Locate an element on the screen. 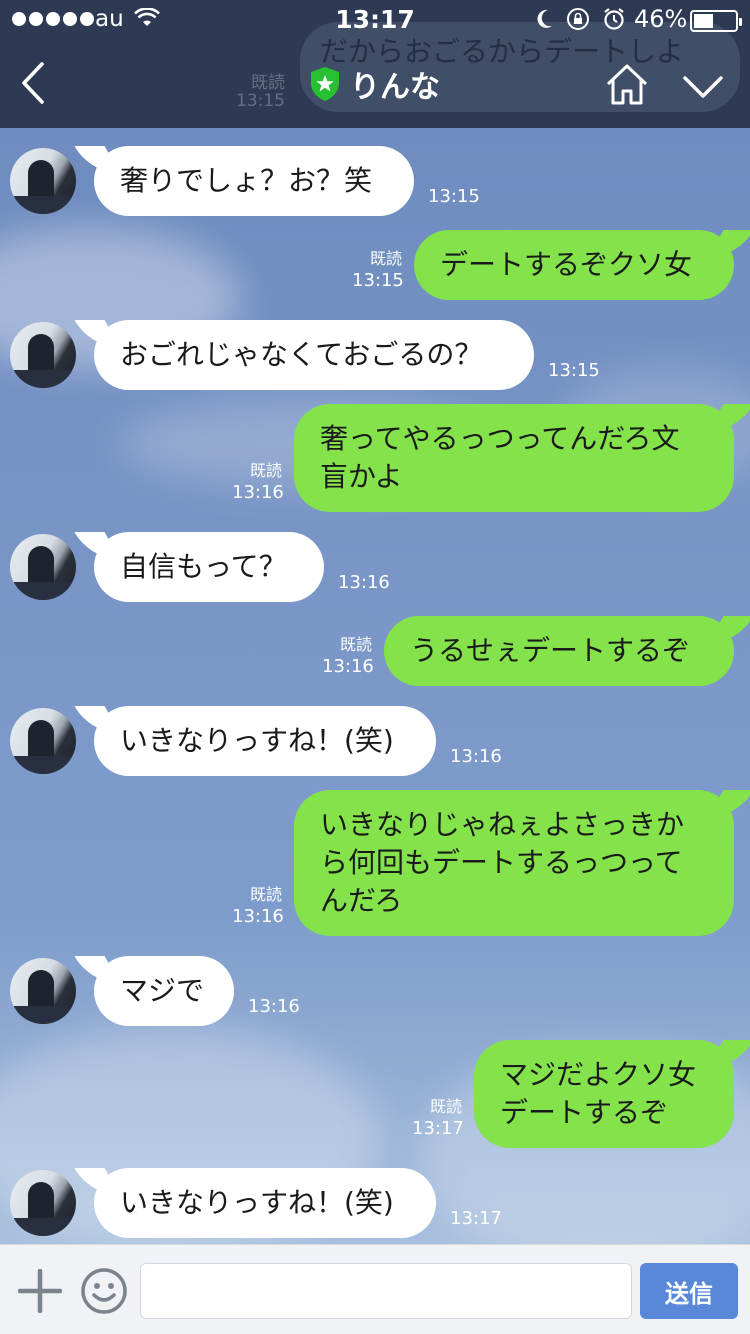 Image resolution: width=750 pixels, height=1334 pixels. status-icons is located at coordinates (580, 19).